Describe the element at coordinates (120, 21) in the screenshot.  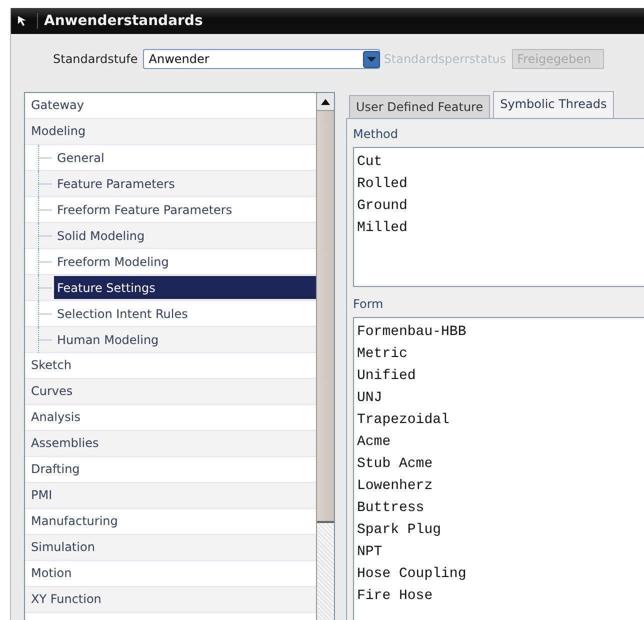
I see `window-title: Anwenderstandards` at that location.